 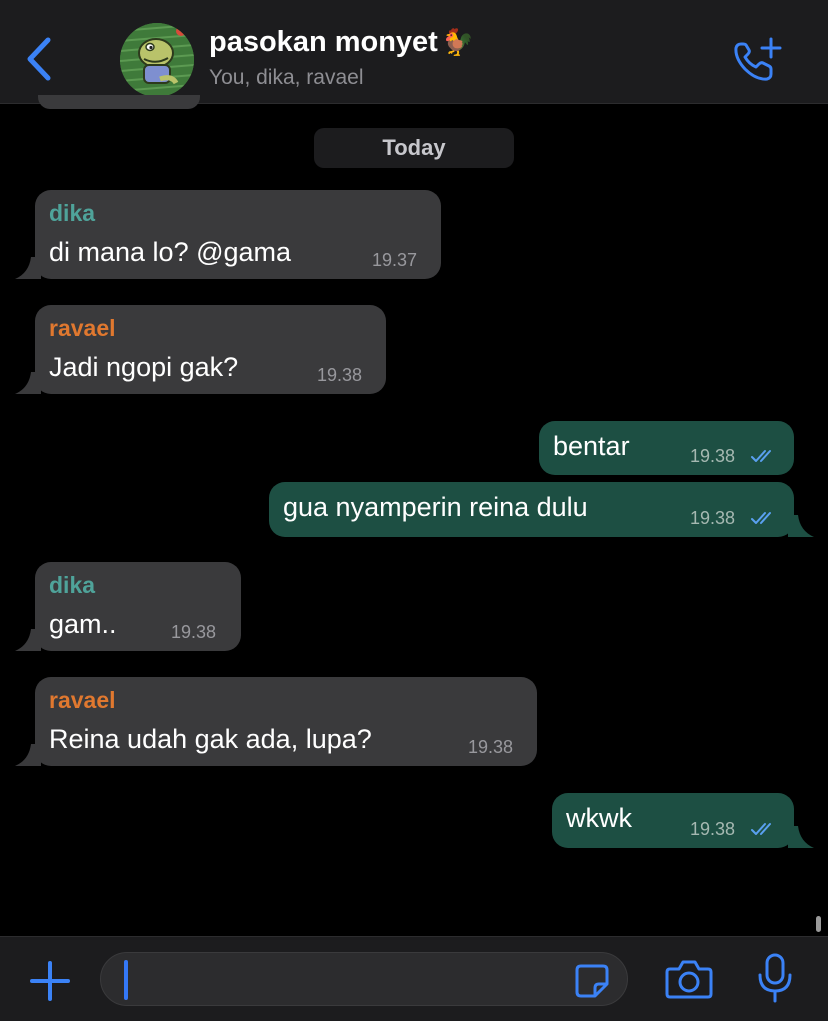 I want to click on incoming-message: dika gam.. 19.38, so click(x=128, y=606).